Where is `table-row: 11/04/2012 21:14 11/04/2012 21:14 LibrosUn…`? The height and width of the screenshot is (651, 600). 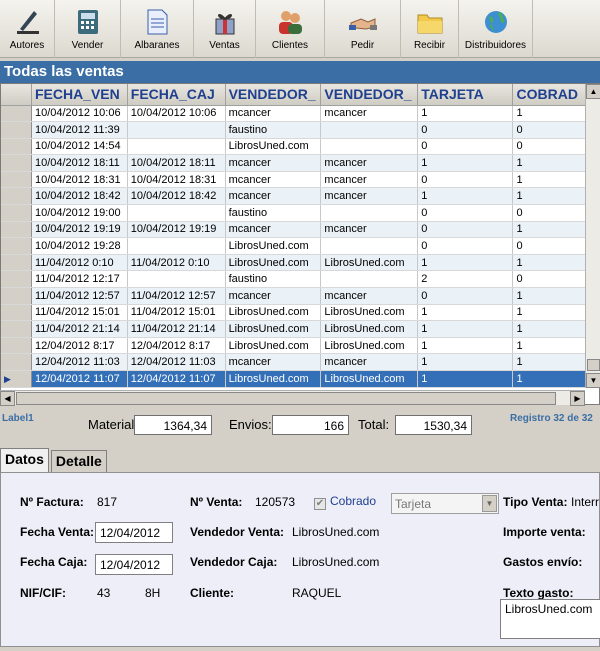
table-row: 11/04/2012 21:14 11/04/2012 21:14 LibrosUn… is located at coordinates (300, 329).